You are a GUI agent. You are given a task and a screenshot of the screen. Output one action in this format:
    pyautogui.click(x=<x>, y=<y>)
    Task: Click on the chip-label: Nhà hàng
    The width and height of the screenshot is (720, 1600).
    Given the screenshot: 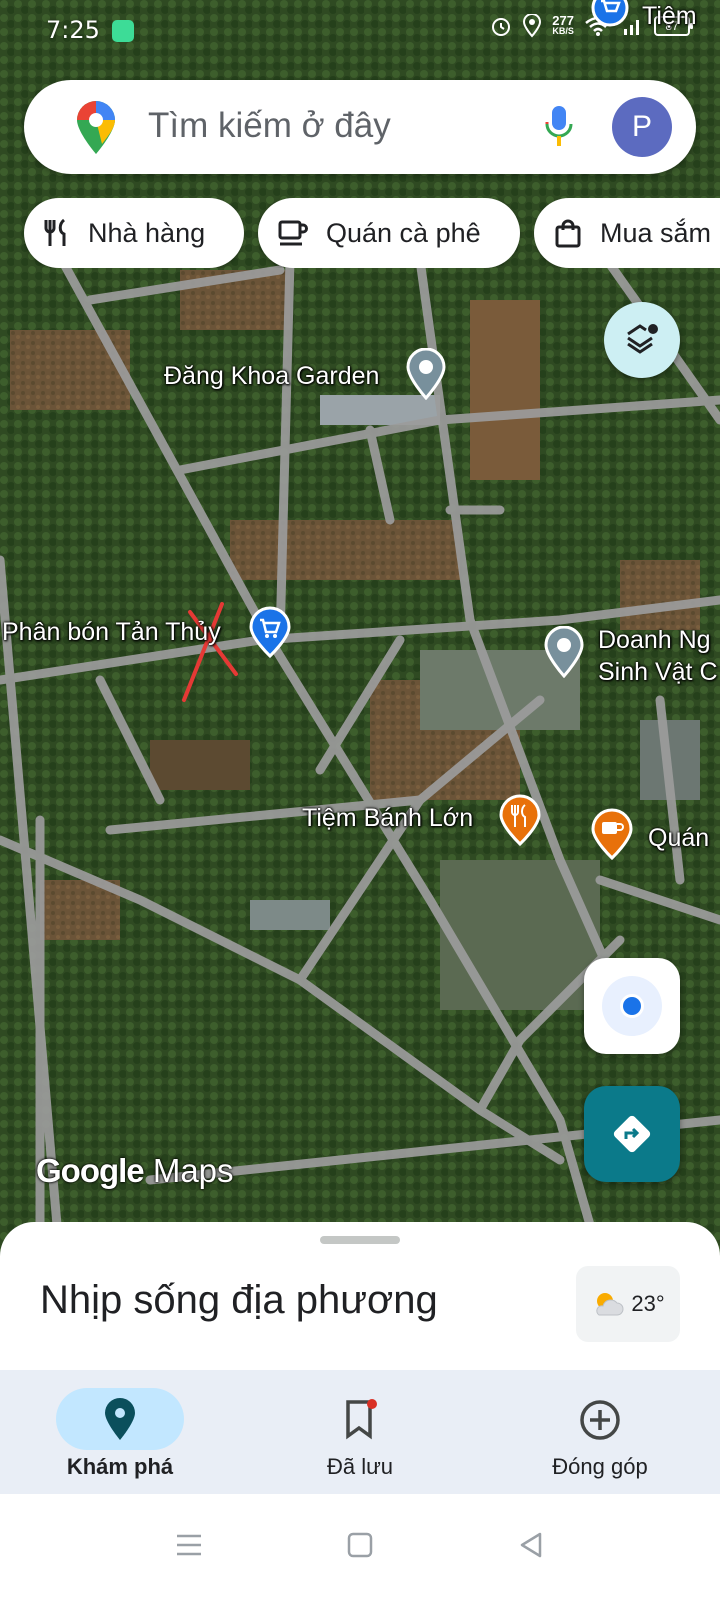 What is the action you would take?
    pyautogui.click(x=147, y=232)
    